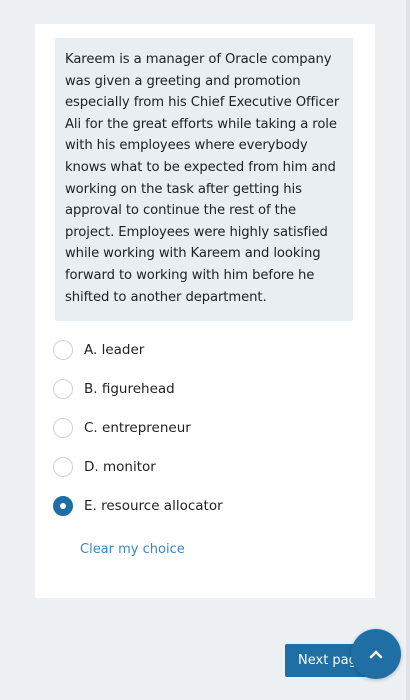  I want to click on scroll-to-top-button, so click(376, 654).